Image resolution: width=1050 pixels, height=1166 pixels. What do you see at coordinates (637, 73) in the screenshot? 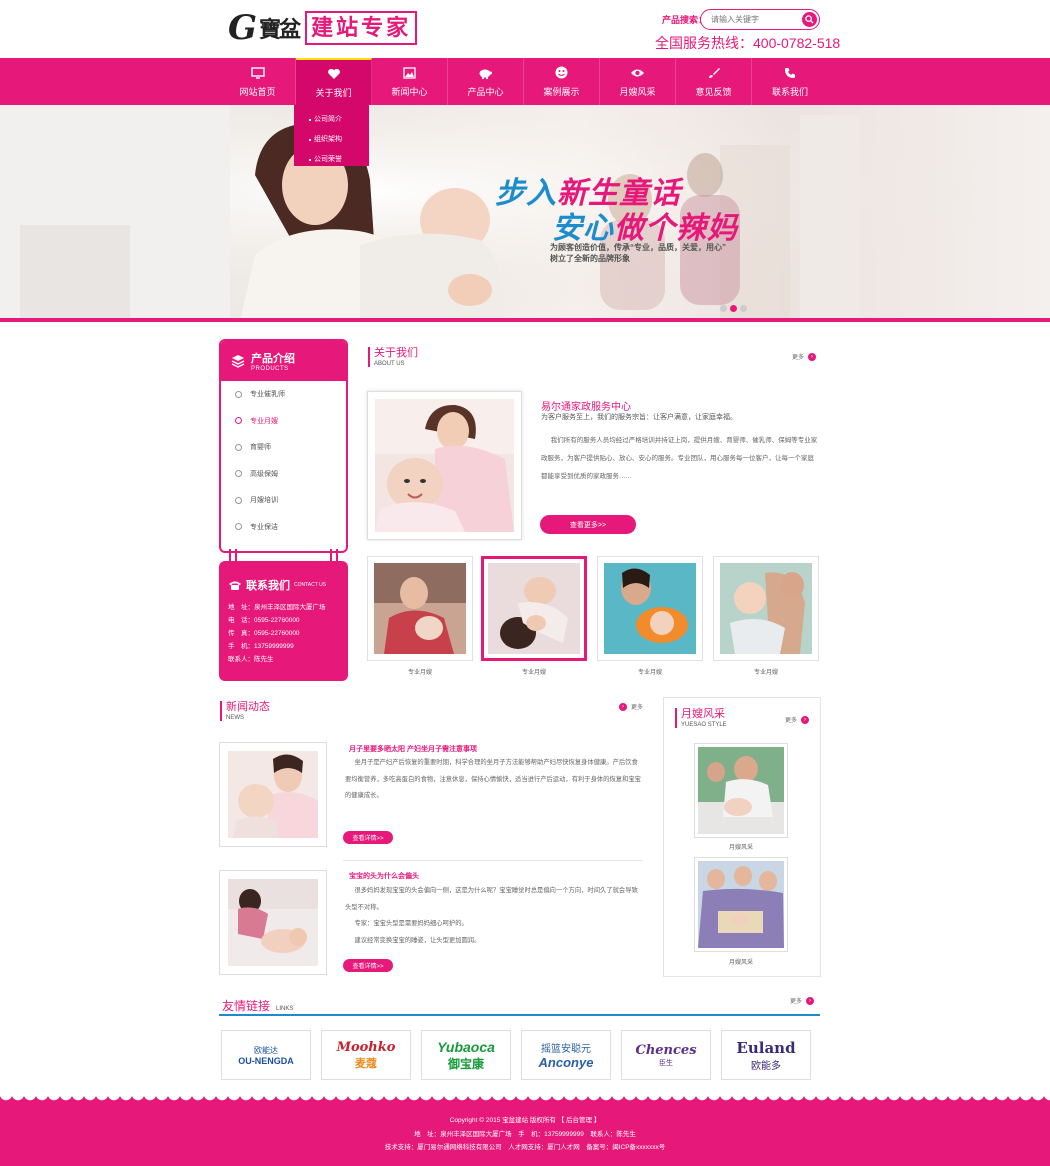
I see `eye-icon` at bounding box center [637, 73].